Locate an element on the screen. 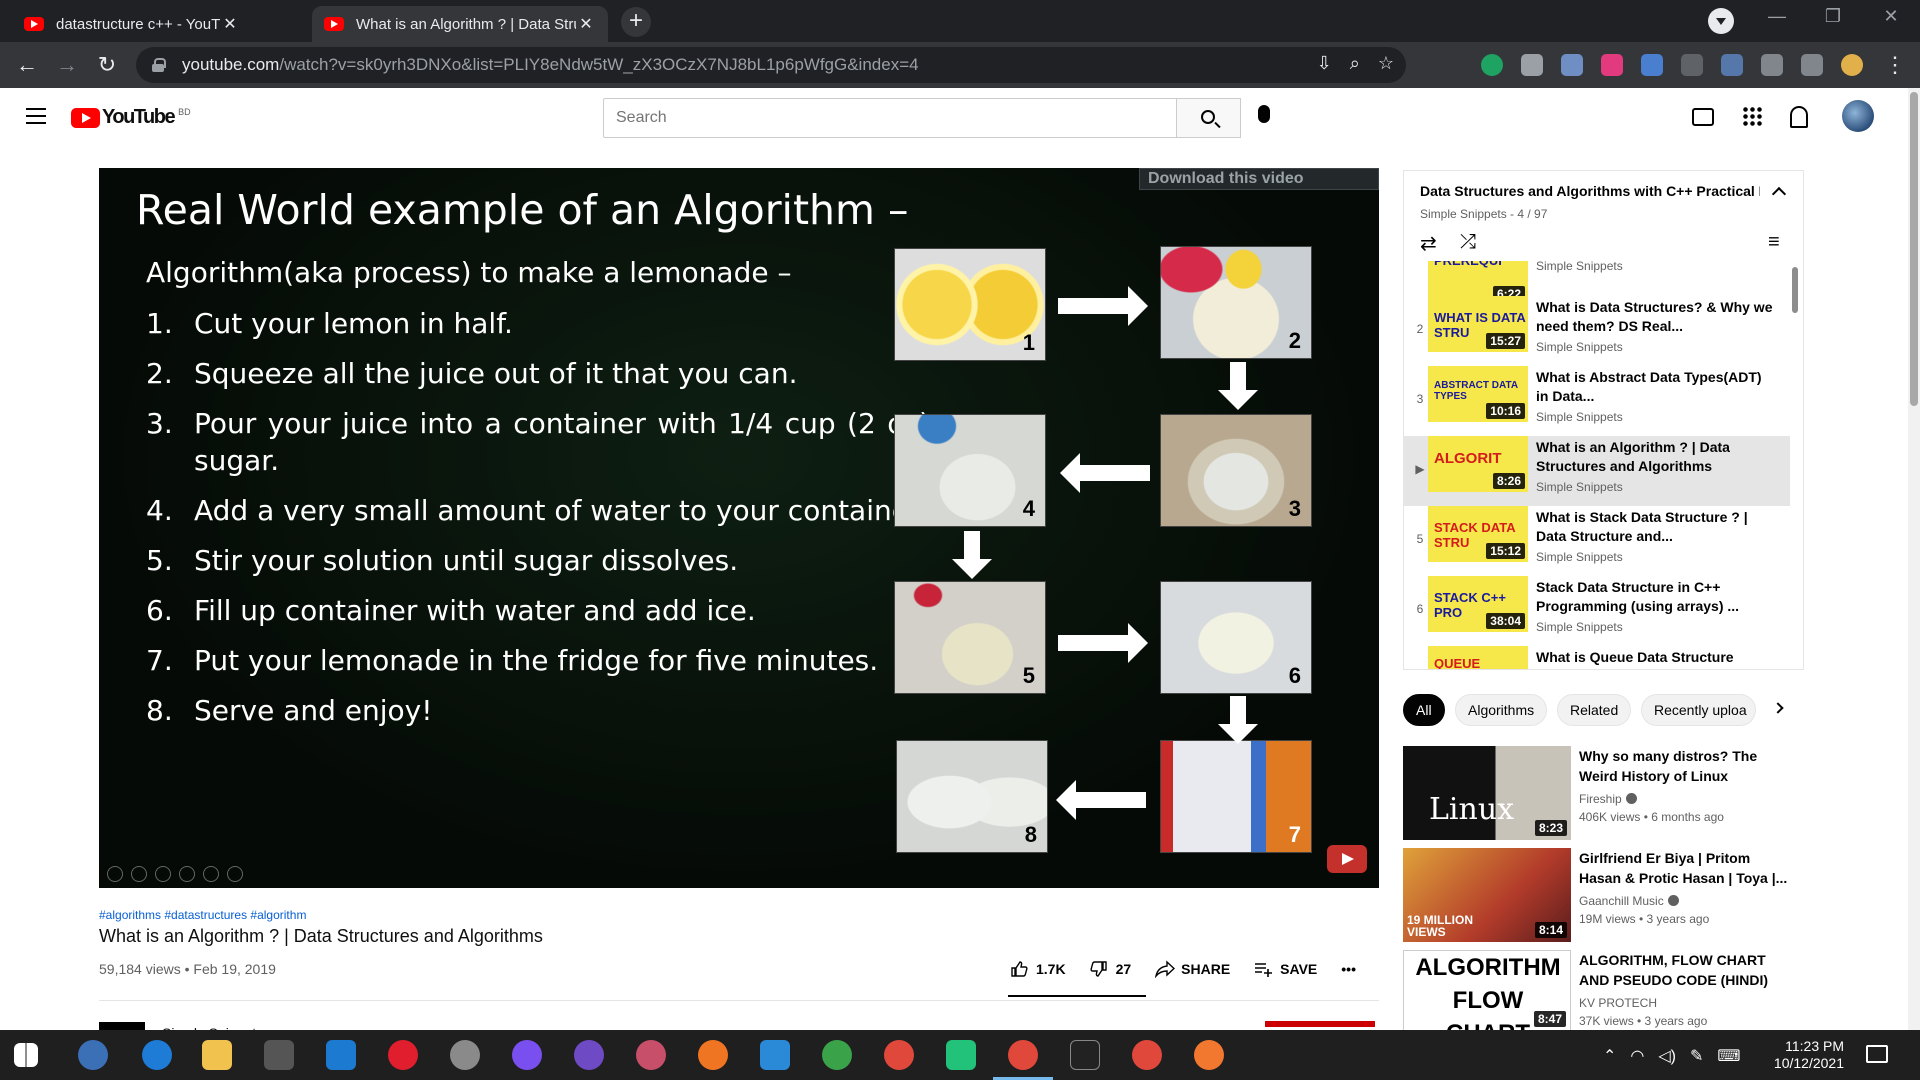  github-icon is located at coordinates (589, 1055).